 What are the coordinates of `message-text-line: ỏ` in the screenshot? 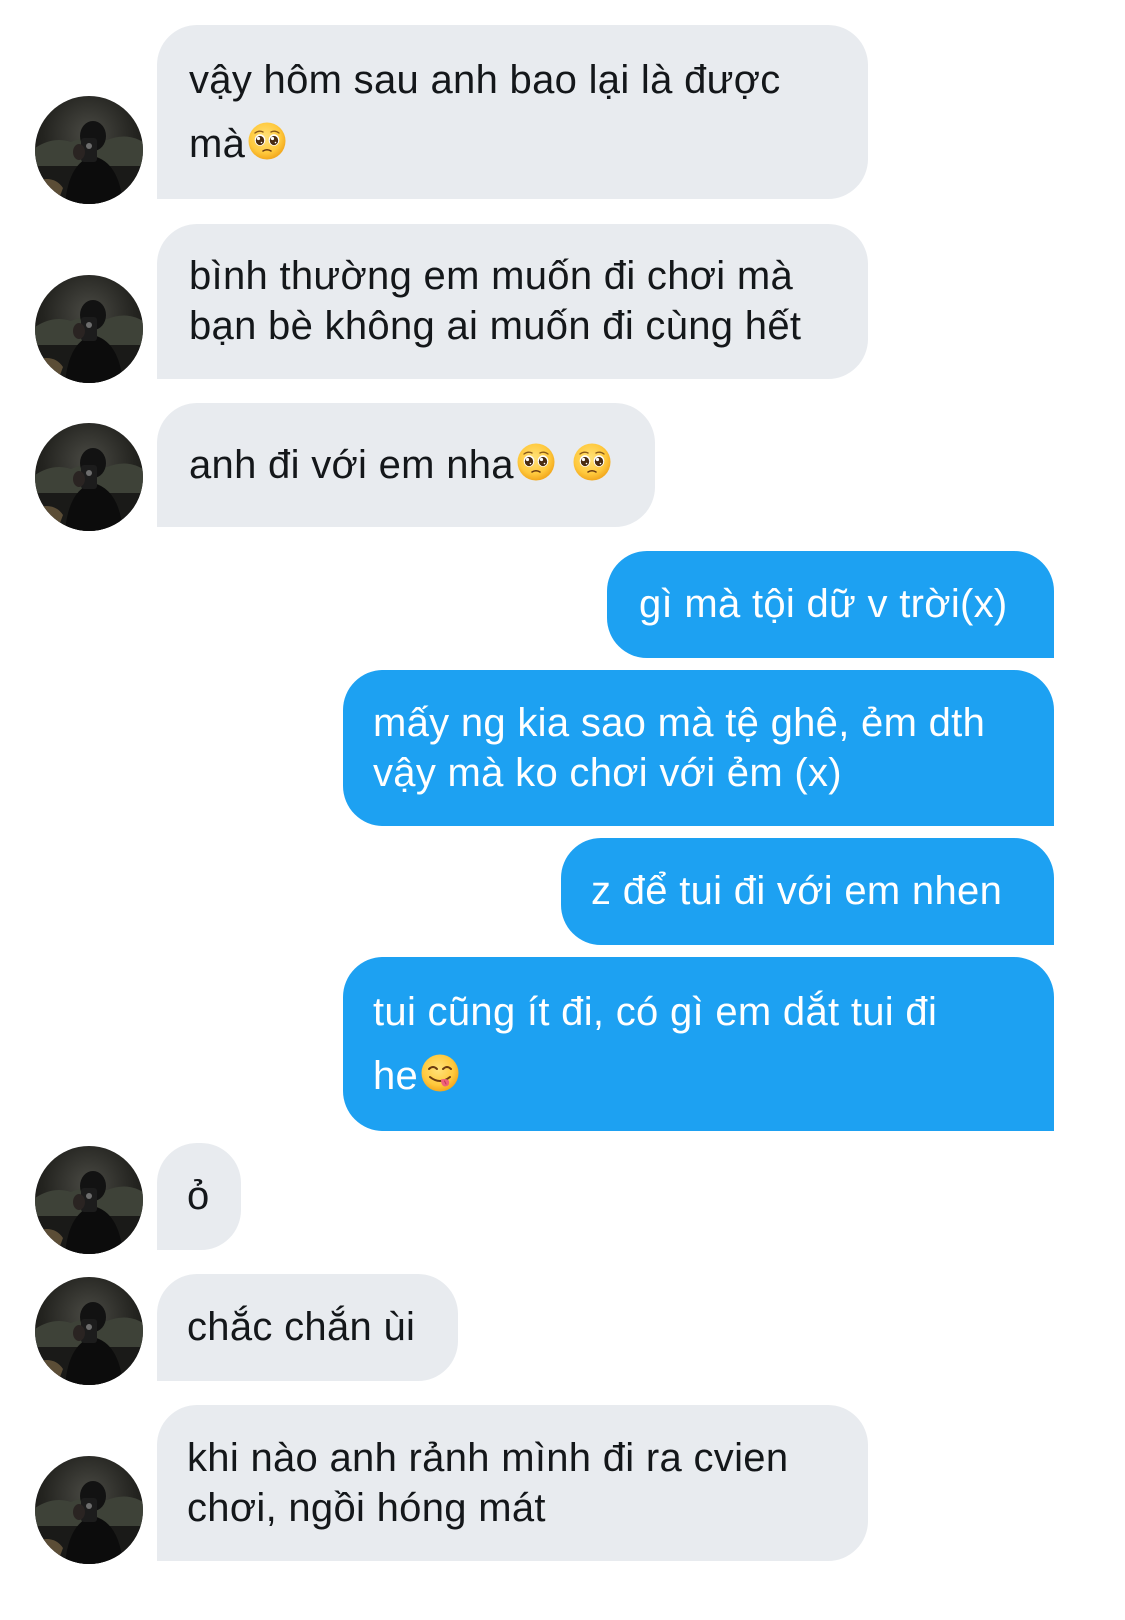 It's located at (198, 1196).